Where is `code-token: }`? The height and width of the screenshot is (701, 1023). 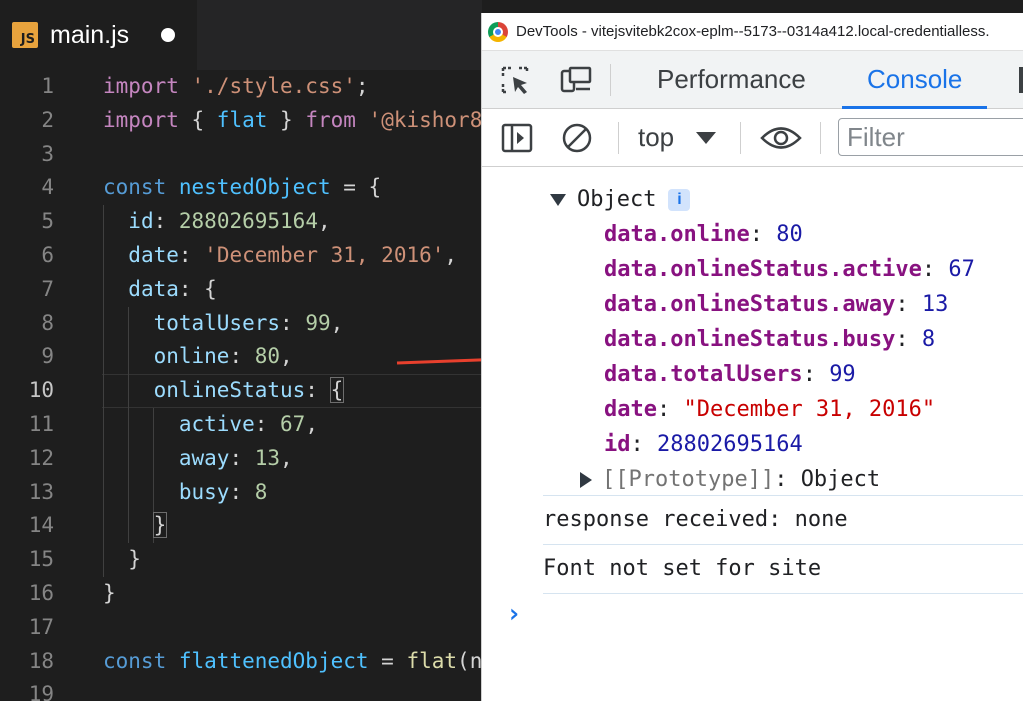 code-token: } is located at coordinates (109, 593).